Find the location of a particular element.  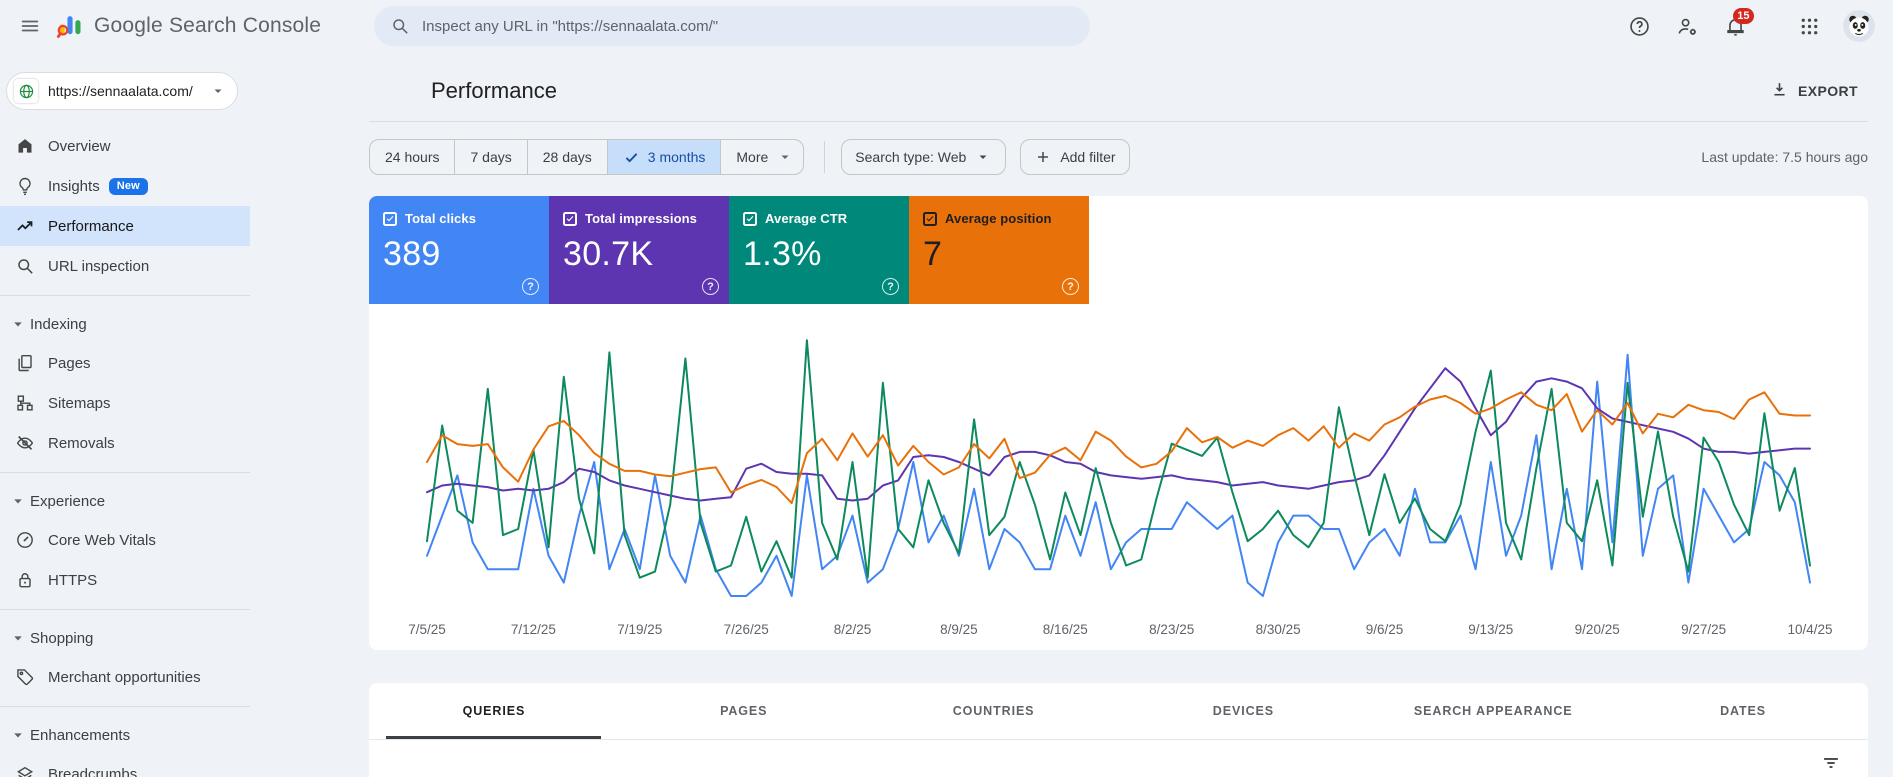

download-icon is located at coordinates (1779, 91).